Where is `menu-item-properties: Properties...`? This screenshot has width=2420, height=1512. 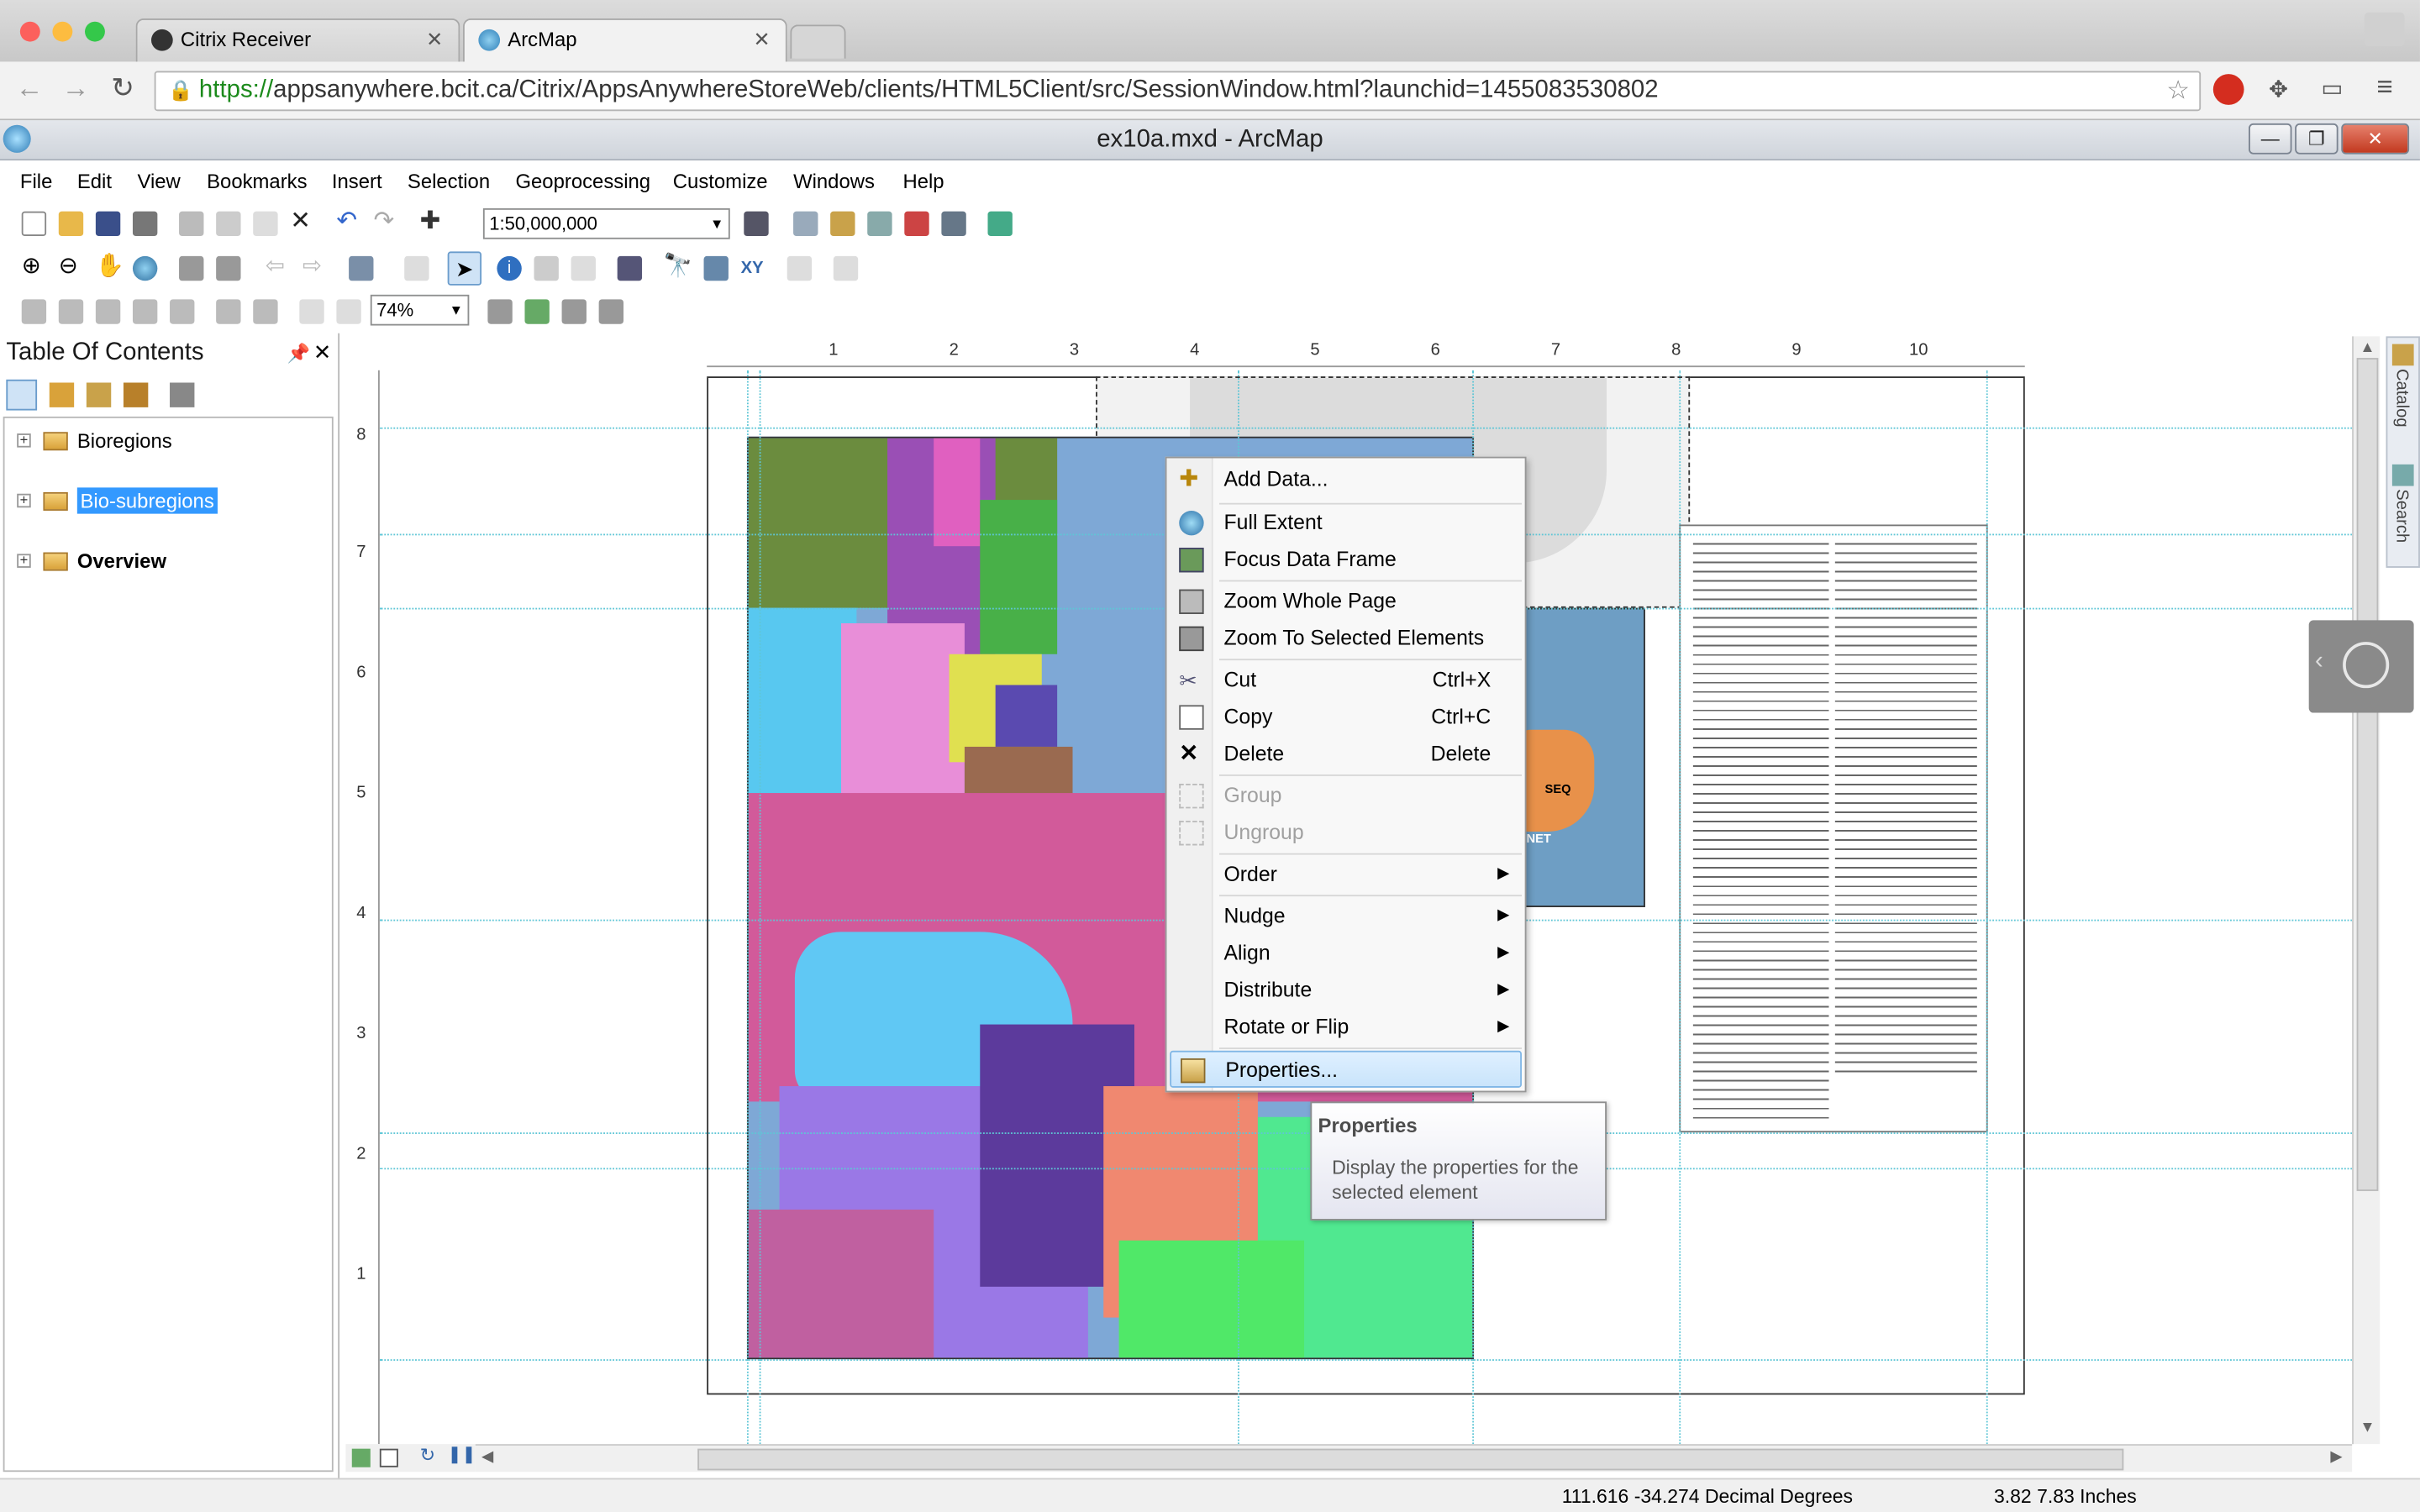
menu-item-properties: Properties... is located at coordinates (1346, 1069).